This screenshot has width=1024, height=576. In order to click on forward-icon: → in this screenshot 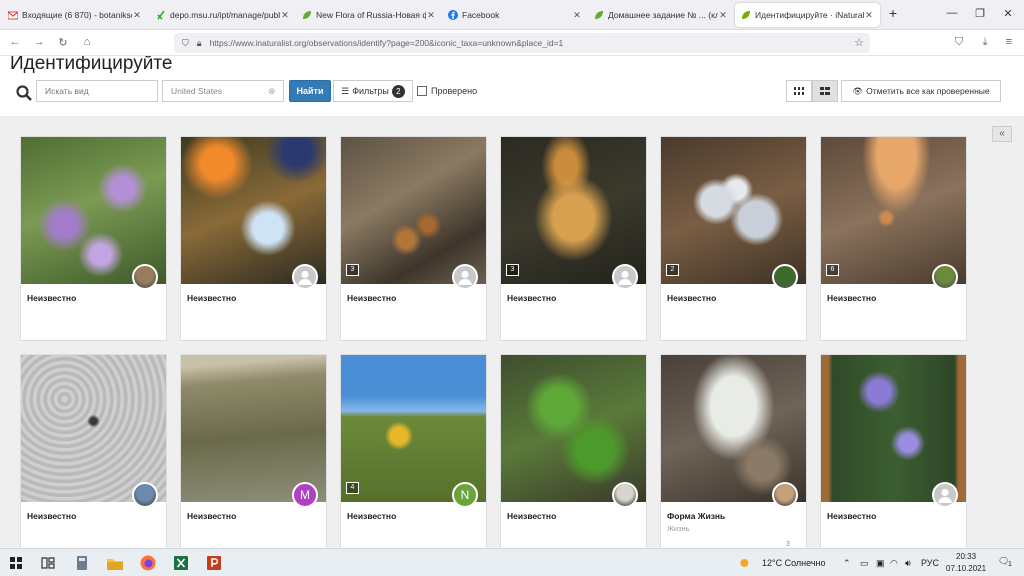, I will do `click(39, 42)`.